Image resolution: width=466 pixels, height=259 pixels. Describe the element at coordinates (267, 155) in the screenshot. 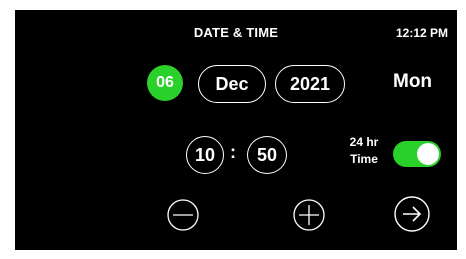

I see `minute-selector: 50` at that location.